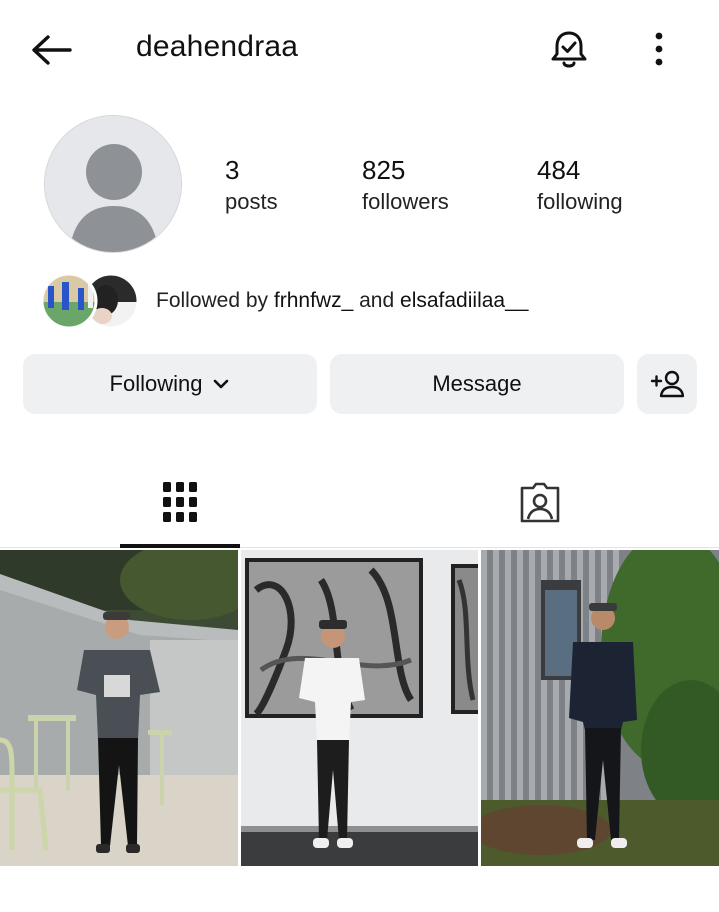  Describe the element at coordinates (251, 186) in the screenshot. I see `posts-stat: 3 posts` at that location.